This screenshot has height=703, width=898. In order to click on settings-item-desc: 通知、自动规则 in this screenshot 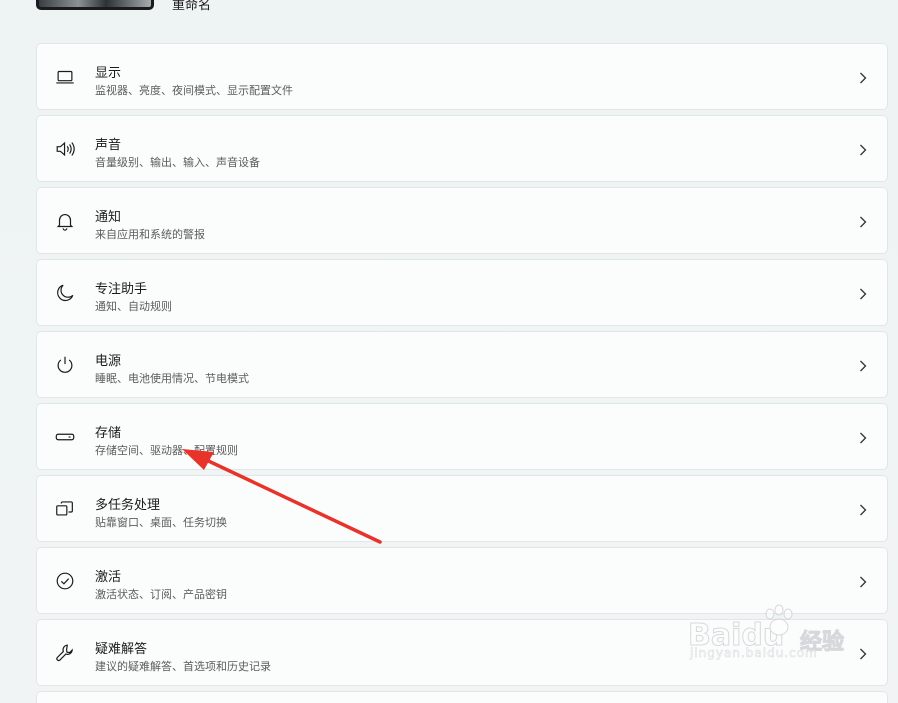, I will do `click(133, 306)`.